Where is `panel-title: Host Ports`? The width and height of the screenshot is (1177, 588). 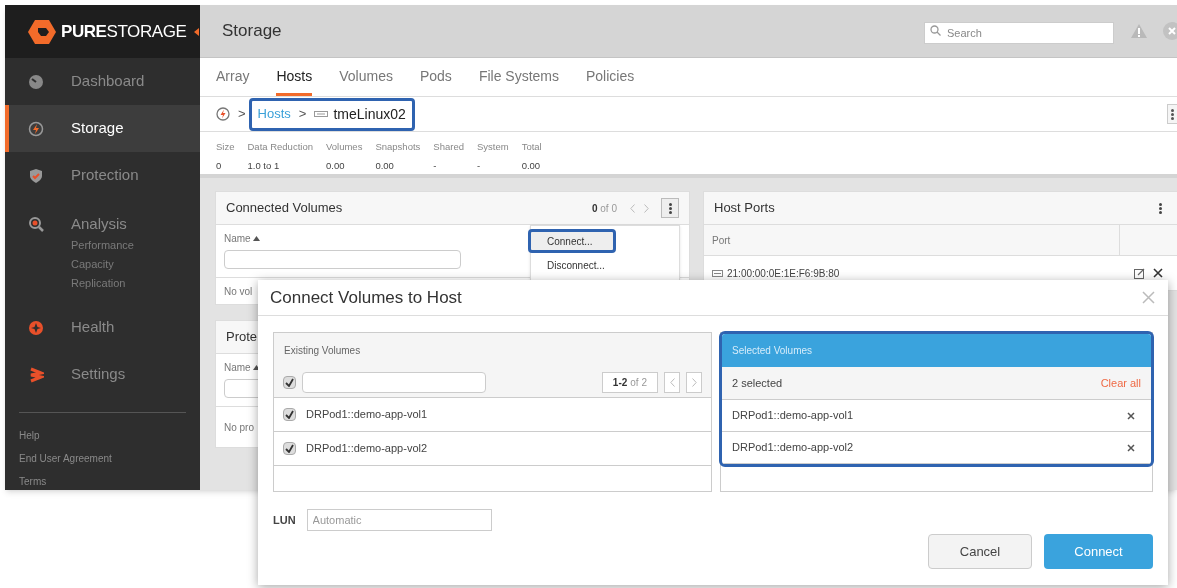
panel-title: Host Ports is located at coordinates (745, 208).